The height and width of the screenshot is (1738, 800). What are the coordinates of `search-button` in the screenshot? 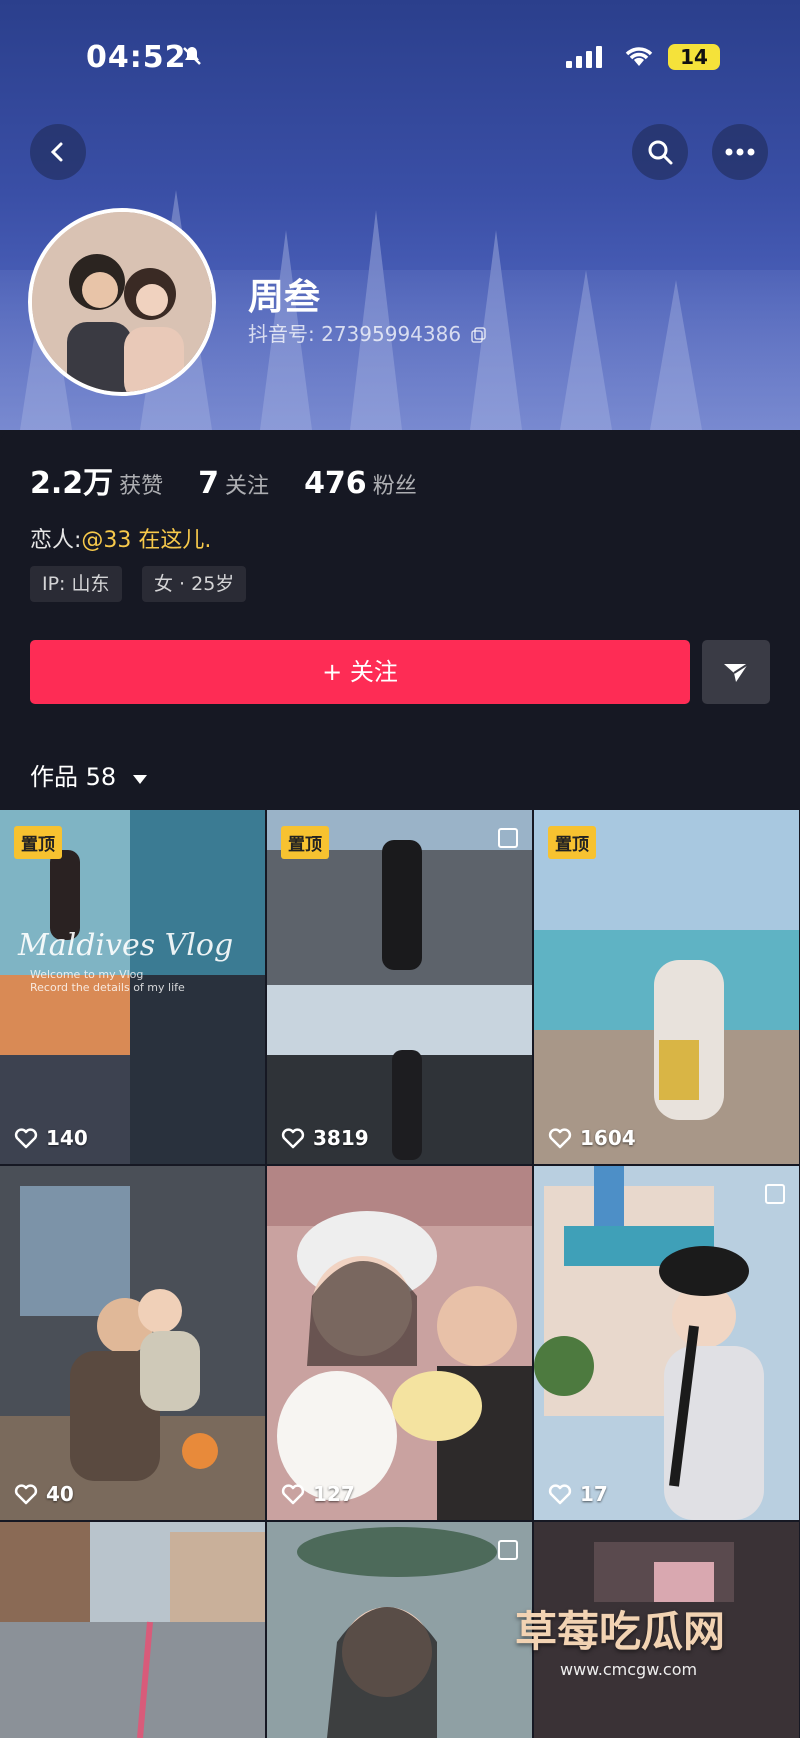 It's located at (660, 152).